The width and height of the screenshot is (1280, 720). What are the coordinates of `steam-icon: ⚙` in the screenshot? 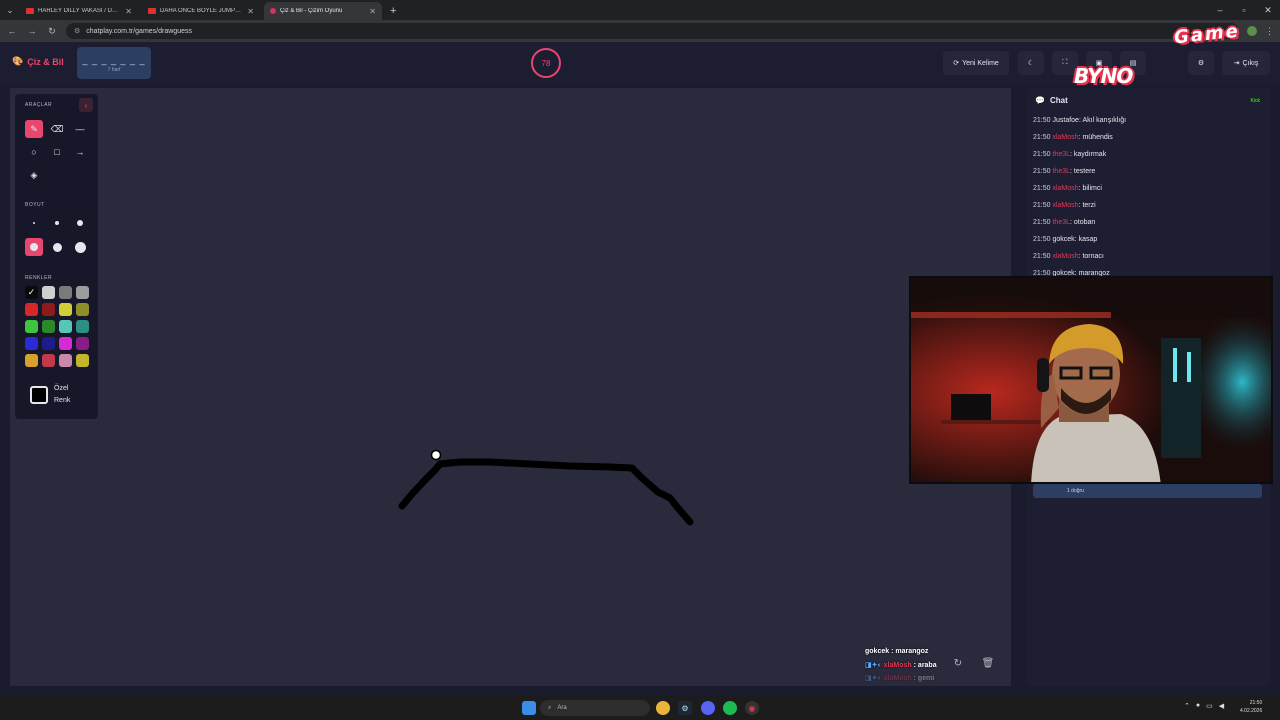 It's located at (685, 708).